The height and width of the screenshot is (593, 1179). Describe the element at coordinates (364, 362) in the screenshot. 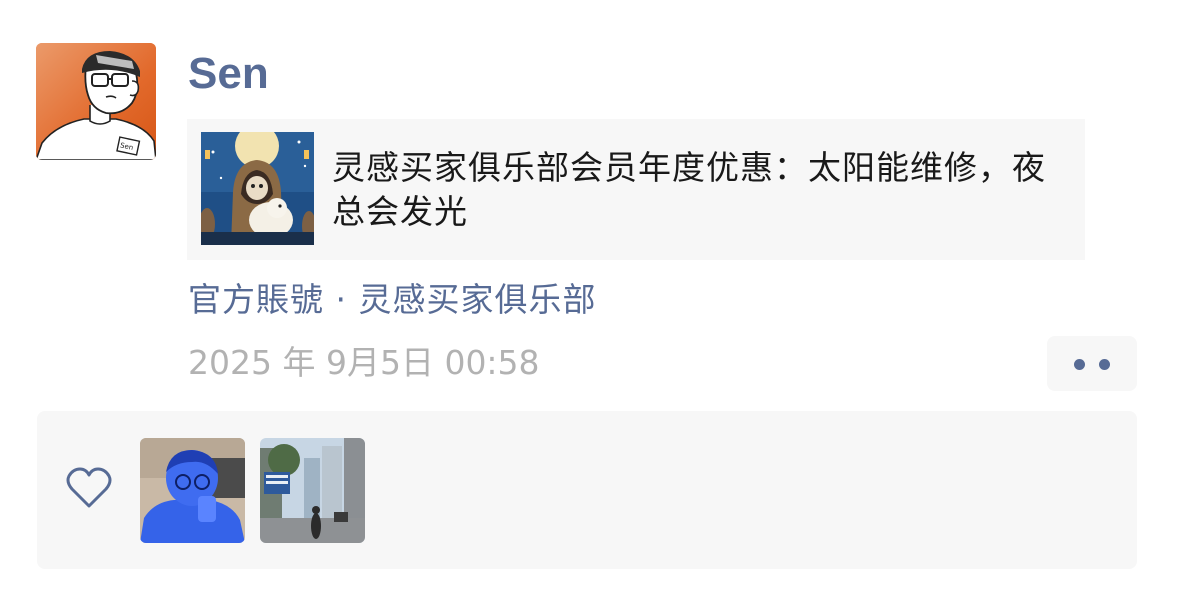

I see `post-timestamp: 2025 年 9月5日 00:58` at that location.